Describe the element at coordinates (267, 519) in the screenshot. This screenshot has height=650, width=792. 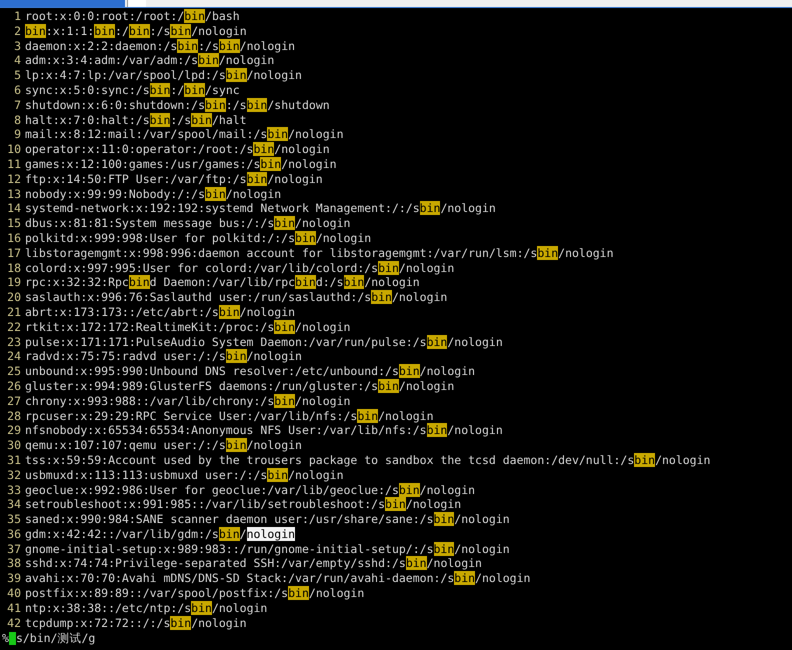
I see `code-line: saned:x:990:984:SANE scanner daemon user:/usr/share/sane:/sbin/nologin` at that location.